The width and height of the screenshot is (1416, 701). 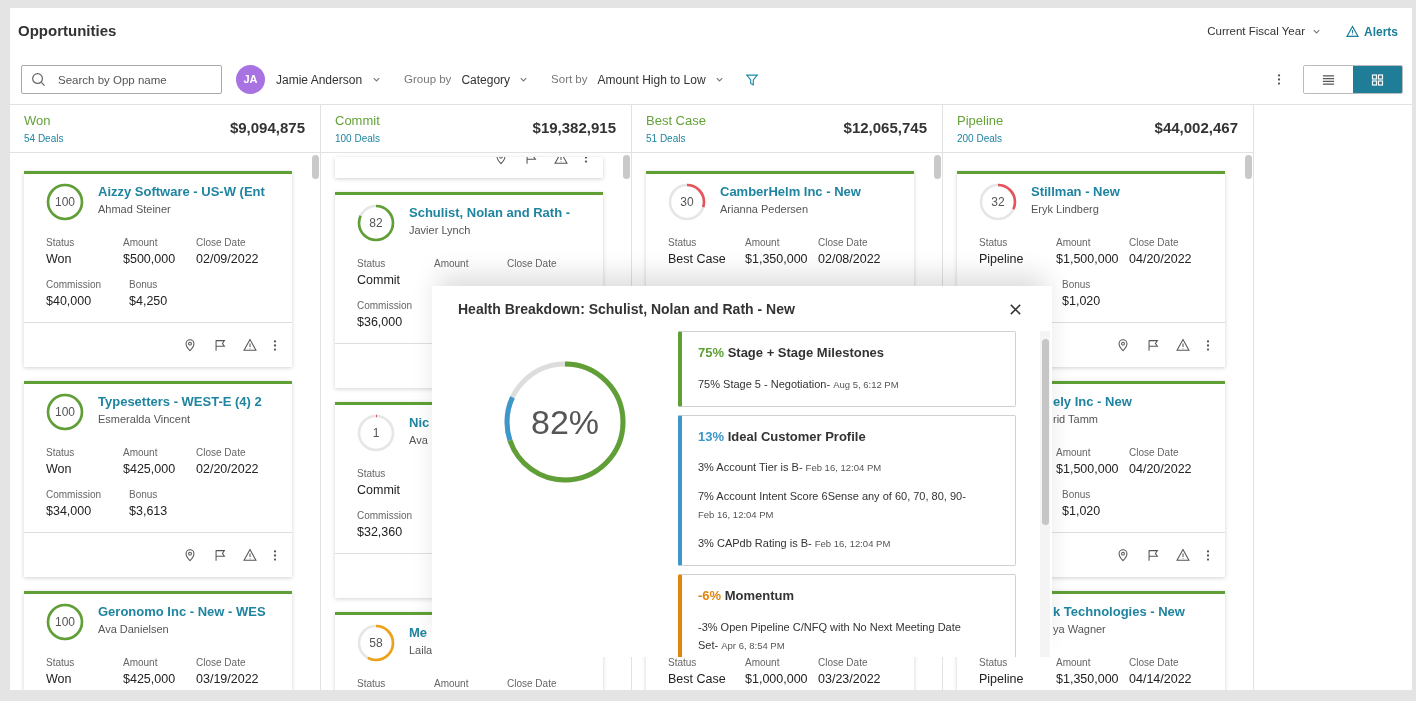 What do you see at coordinates (1082, 301) in the screenshot?
I see `field-value: $1,020` at bounding box center [1082, 301].